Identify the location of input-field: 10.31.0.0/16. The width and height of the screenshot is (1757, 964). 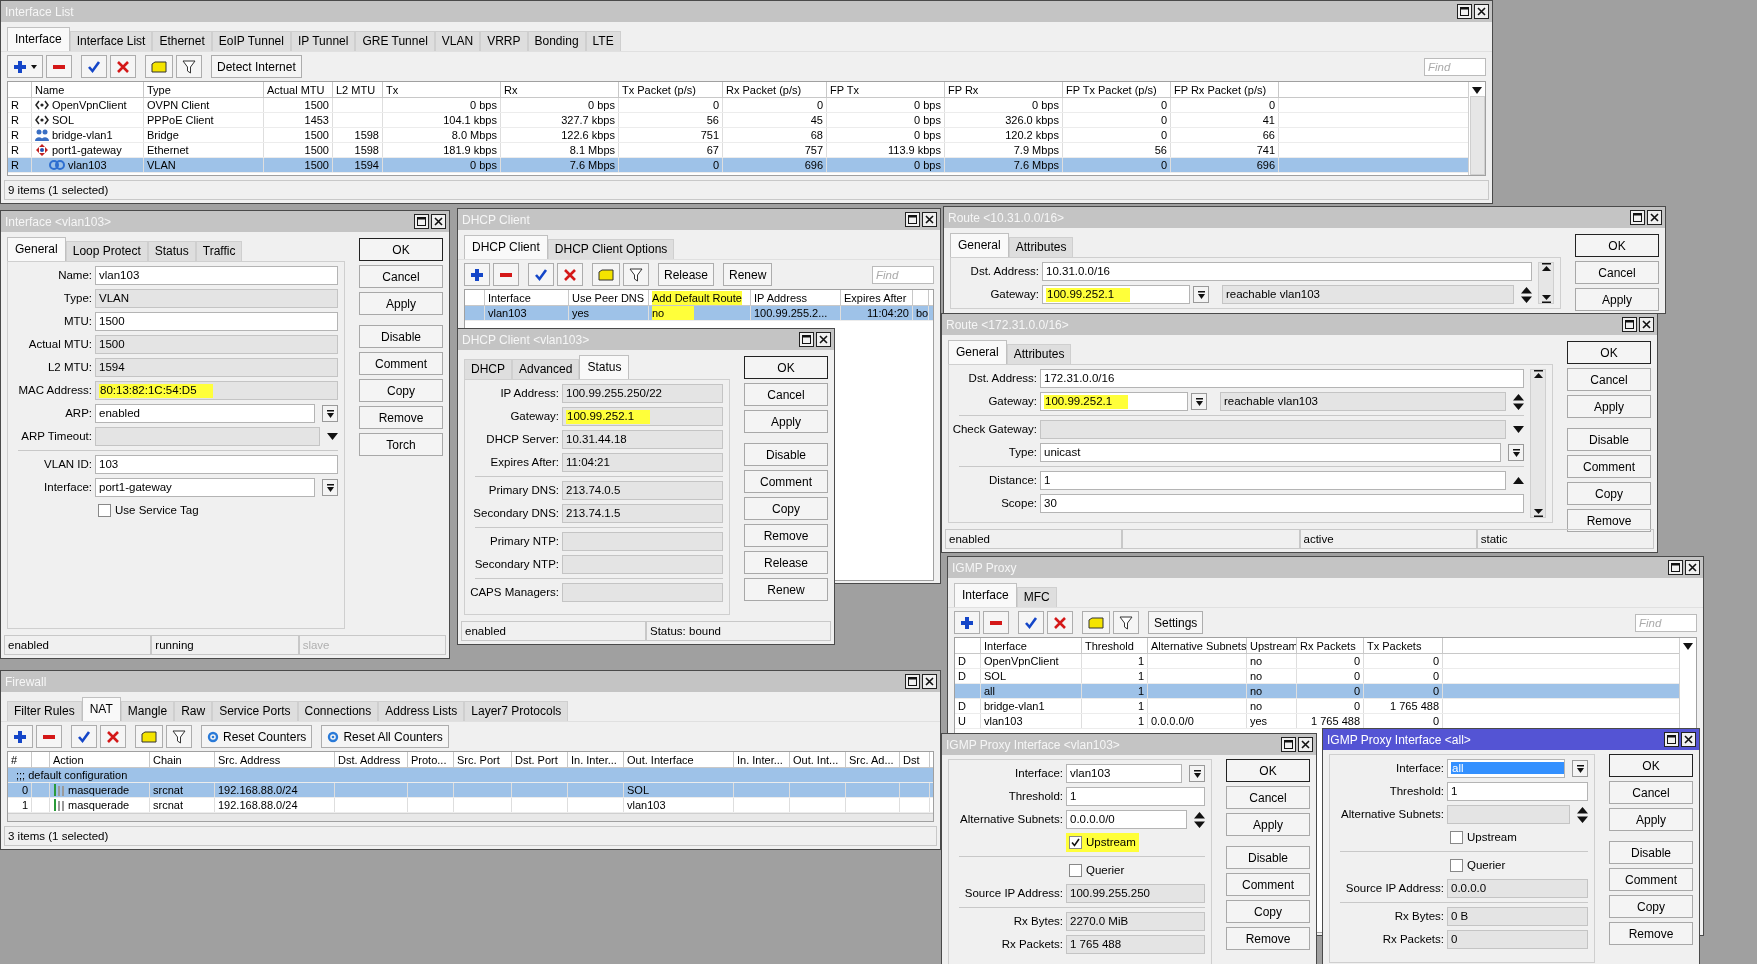
(1287, 271).